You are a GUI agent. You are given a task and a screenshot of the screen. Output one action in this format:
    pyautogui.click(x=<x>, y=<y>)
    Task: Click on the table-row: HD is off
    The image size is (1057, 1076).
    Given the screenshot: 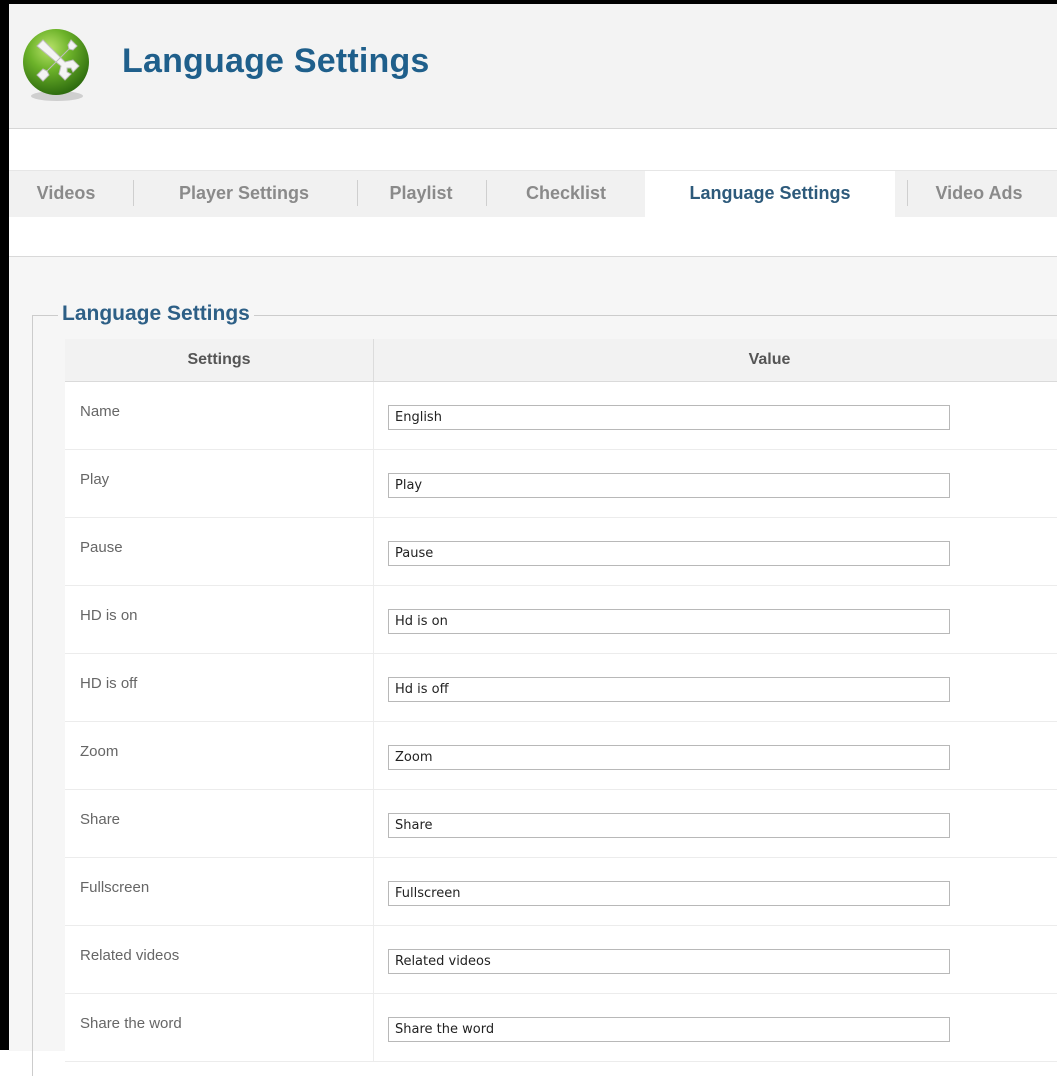 What is the action you would take?
    pyautogui.click(x=561, y=688)
    